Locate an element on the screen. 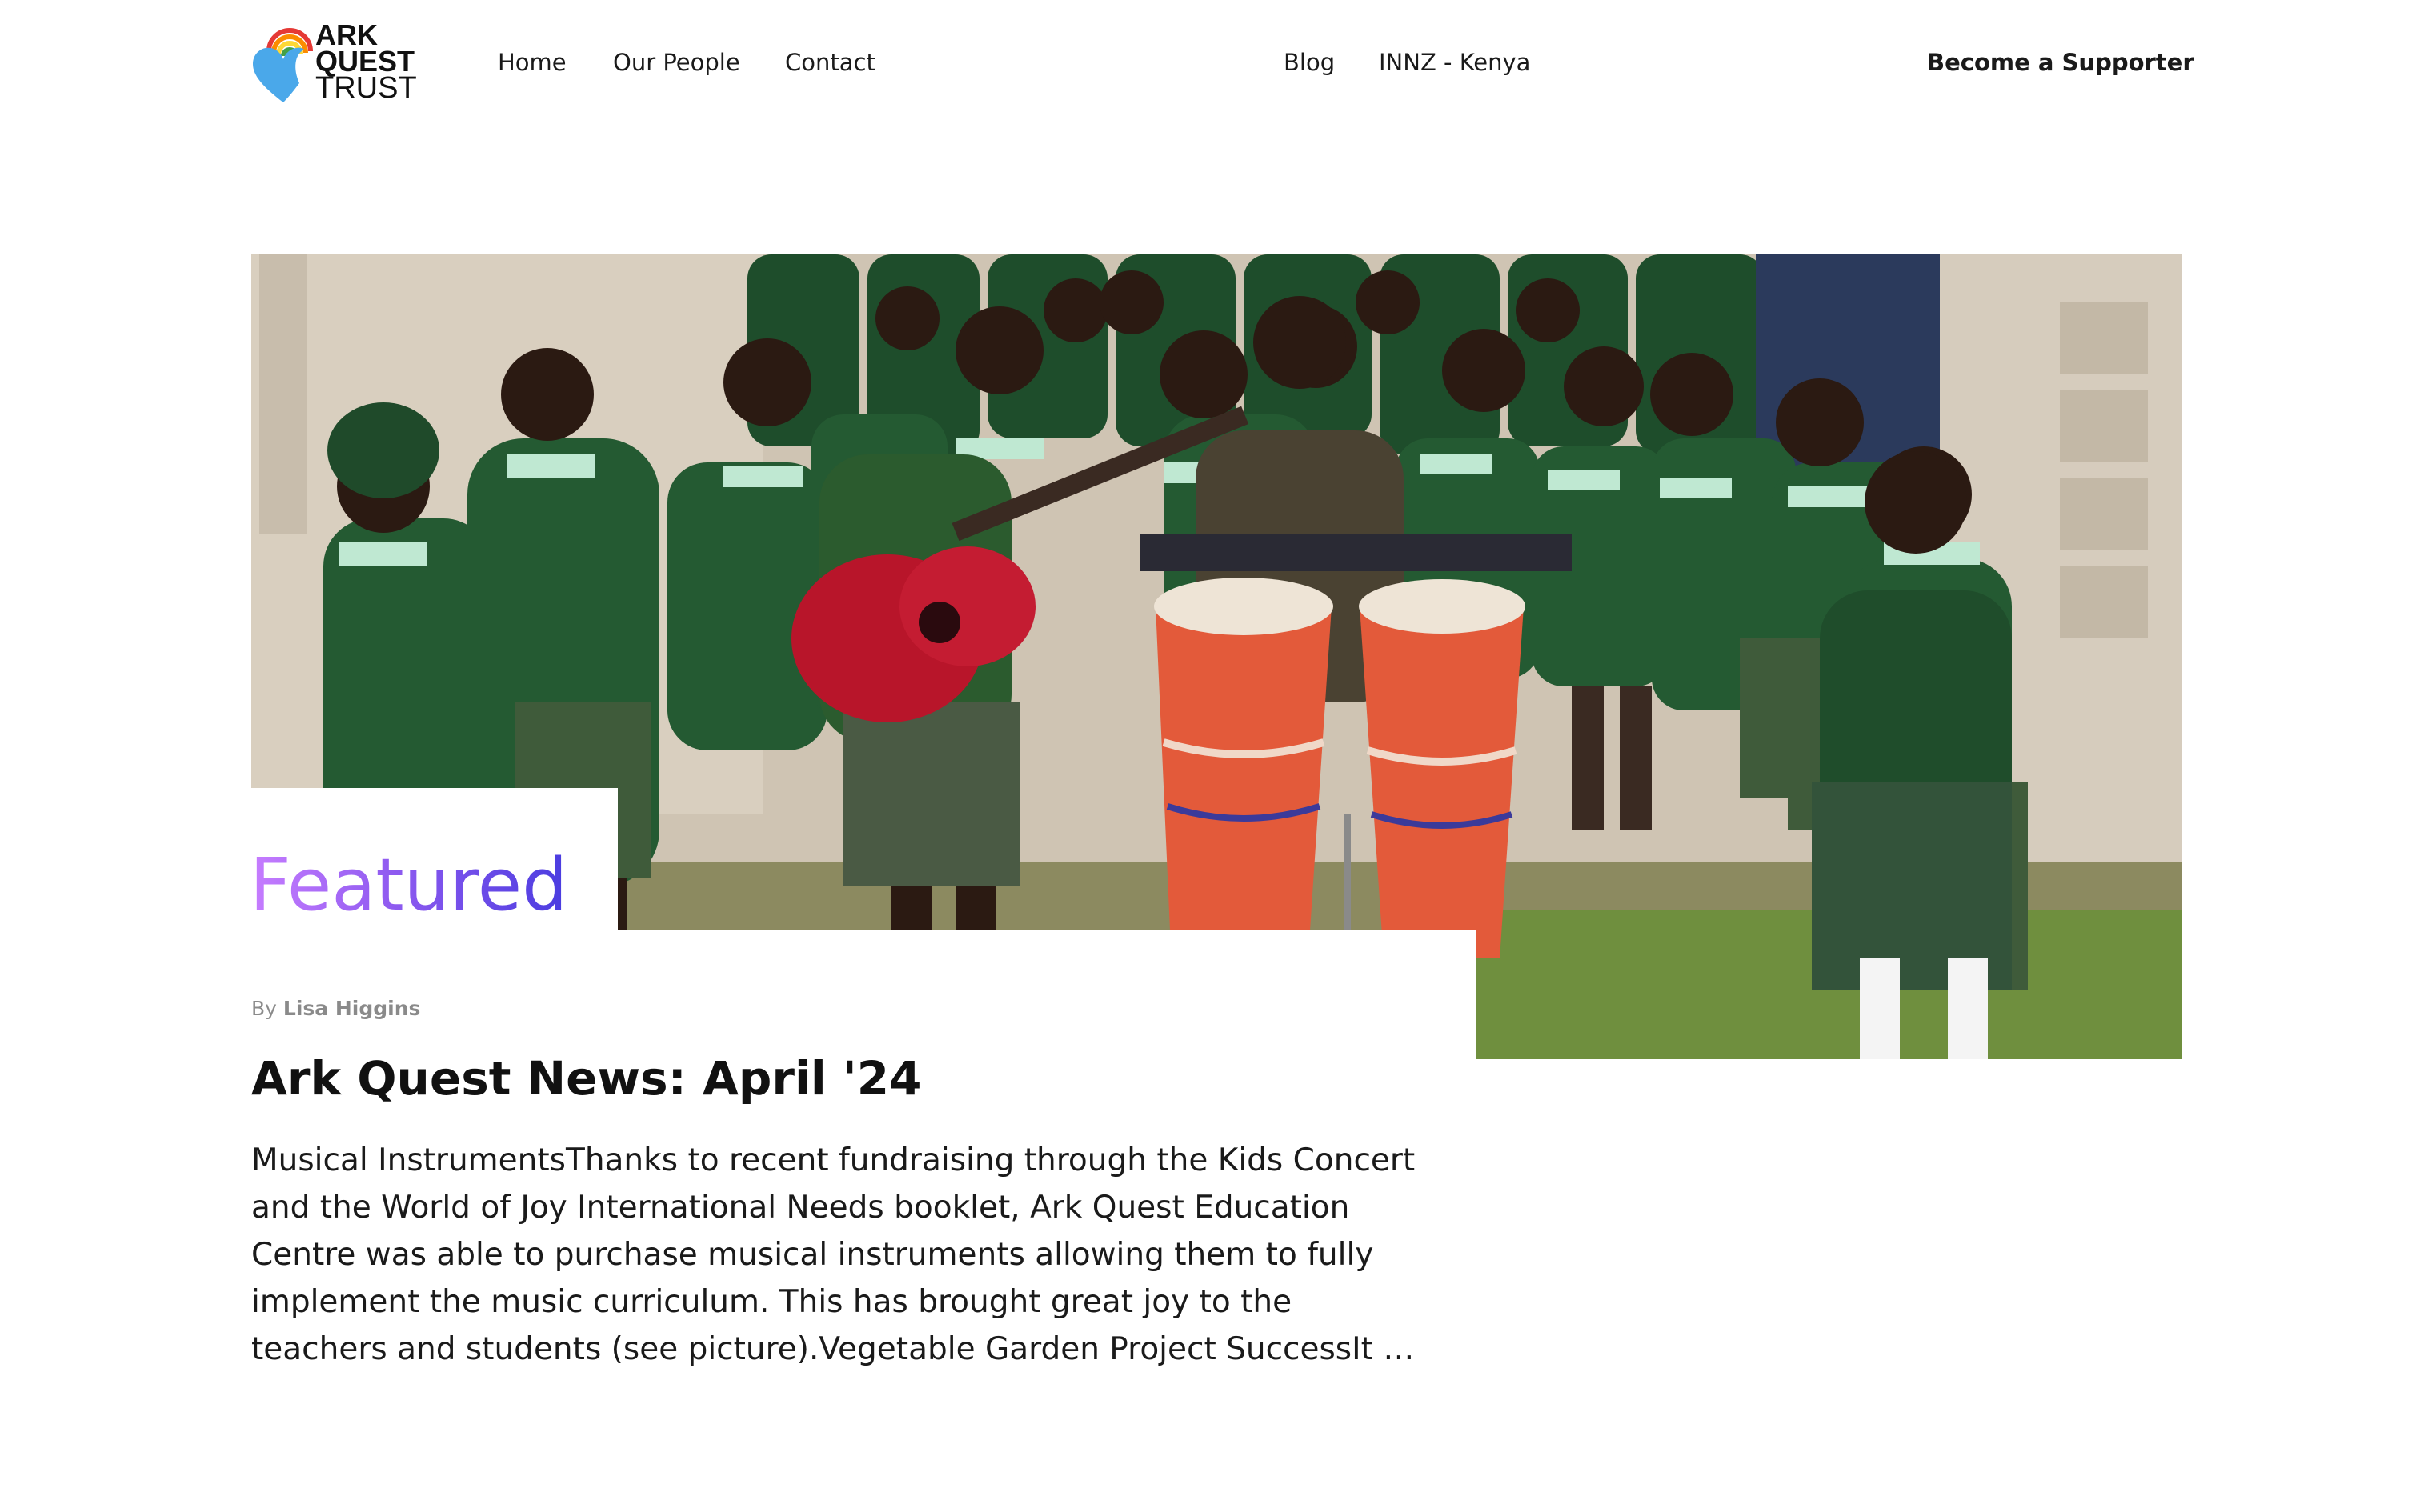  logo-line-trust: TRUST is located at coordinates (366, 88).